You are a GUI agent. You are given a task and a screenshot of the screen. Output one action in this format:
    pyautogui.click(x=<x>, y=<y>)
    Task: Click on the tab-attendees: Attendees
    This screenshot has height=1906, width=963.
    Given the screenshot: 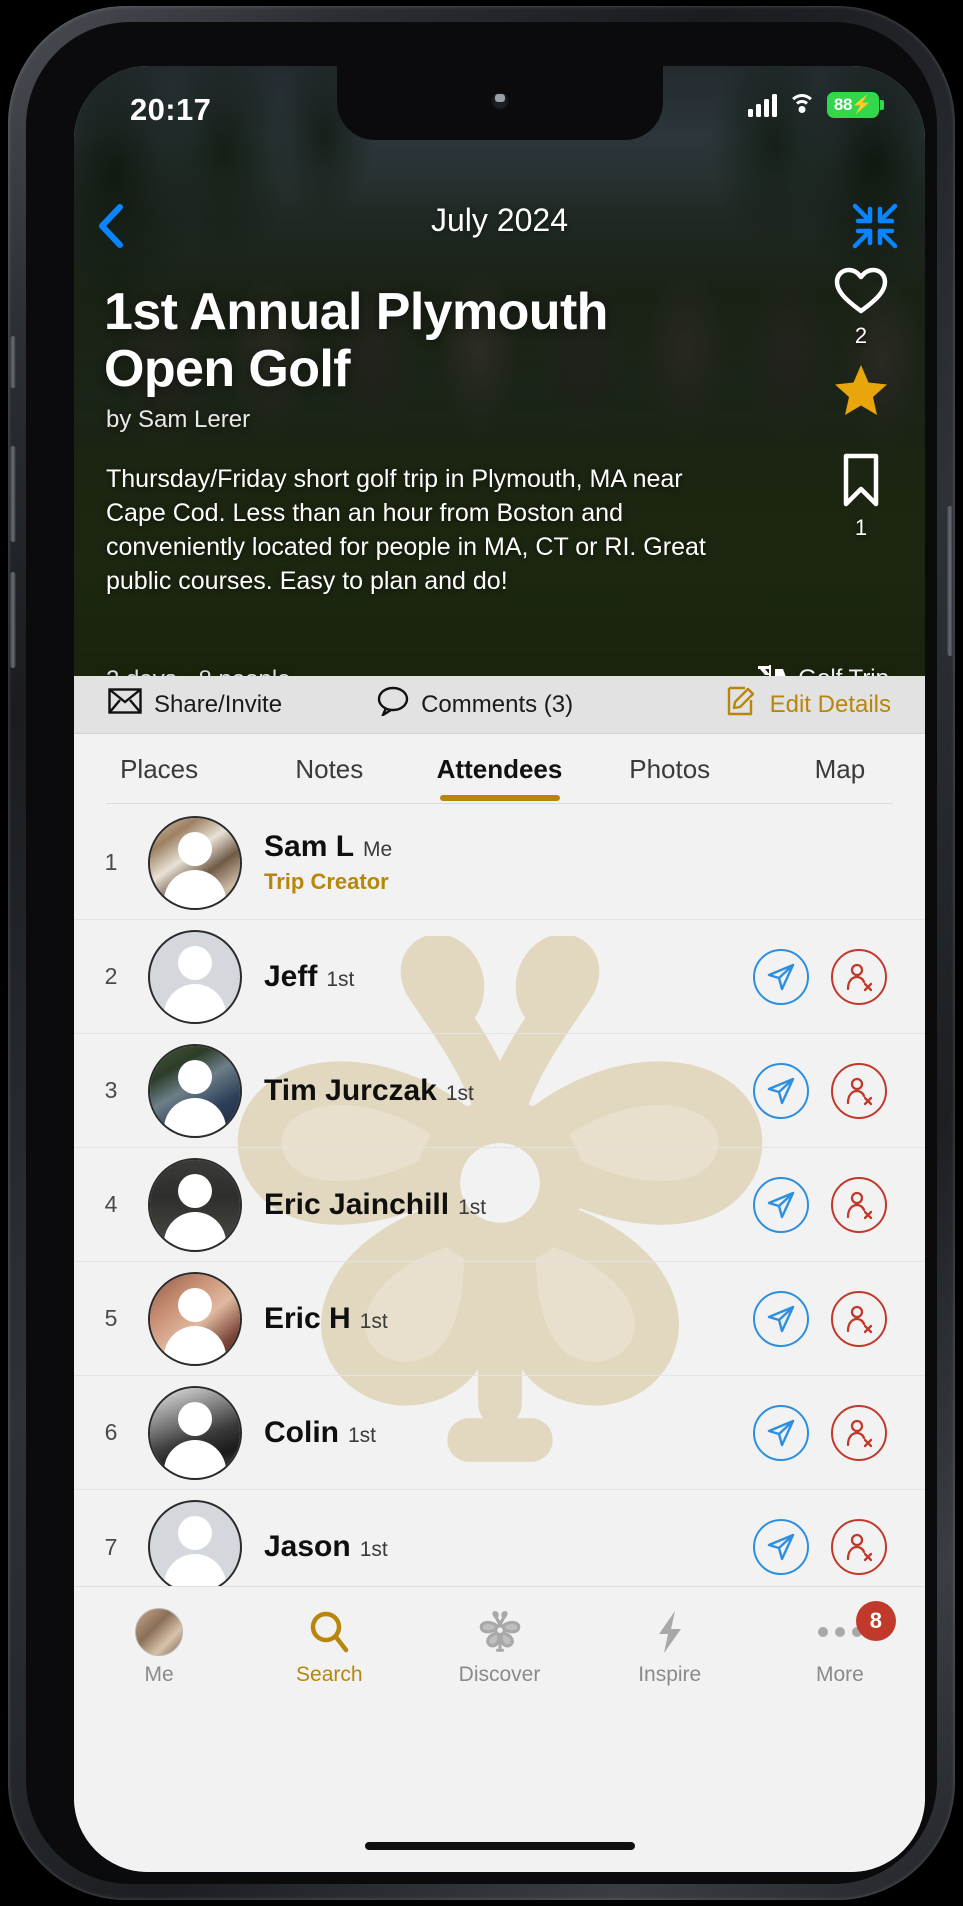 What is the action you would take?
    pyautogui.click(x=499, y=770)
    